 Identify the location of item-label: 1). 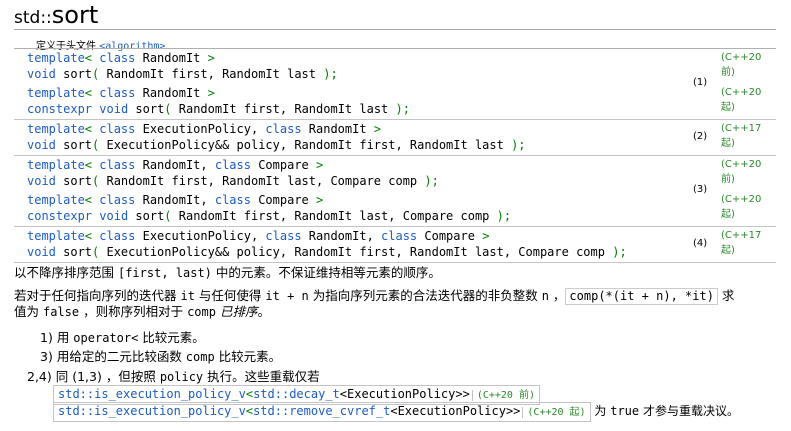
(46, 337).